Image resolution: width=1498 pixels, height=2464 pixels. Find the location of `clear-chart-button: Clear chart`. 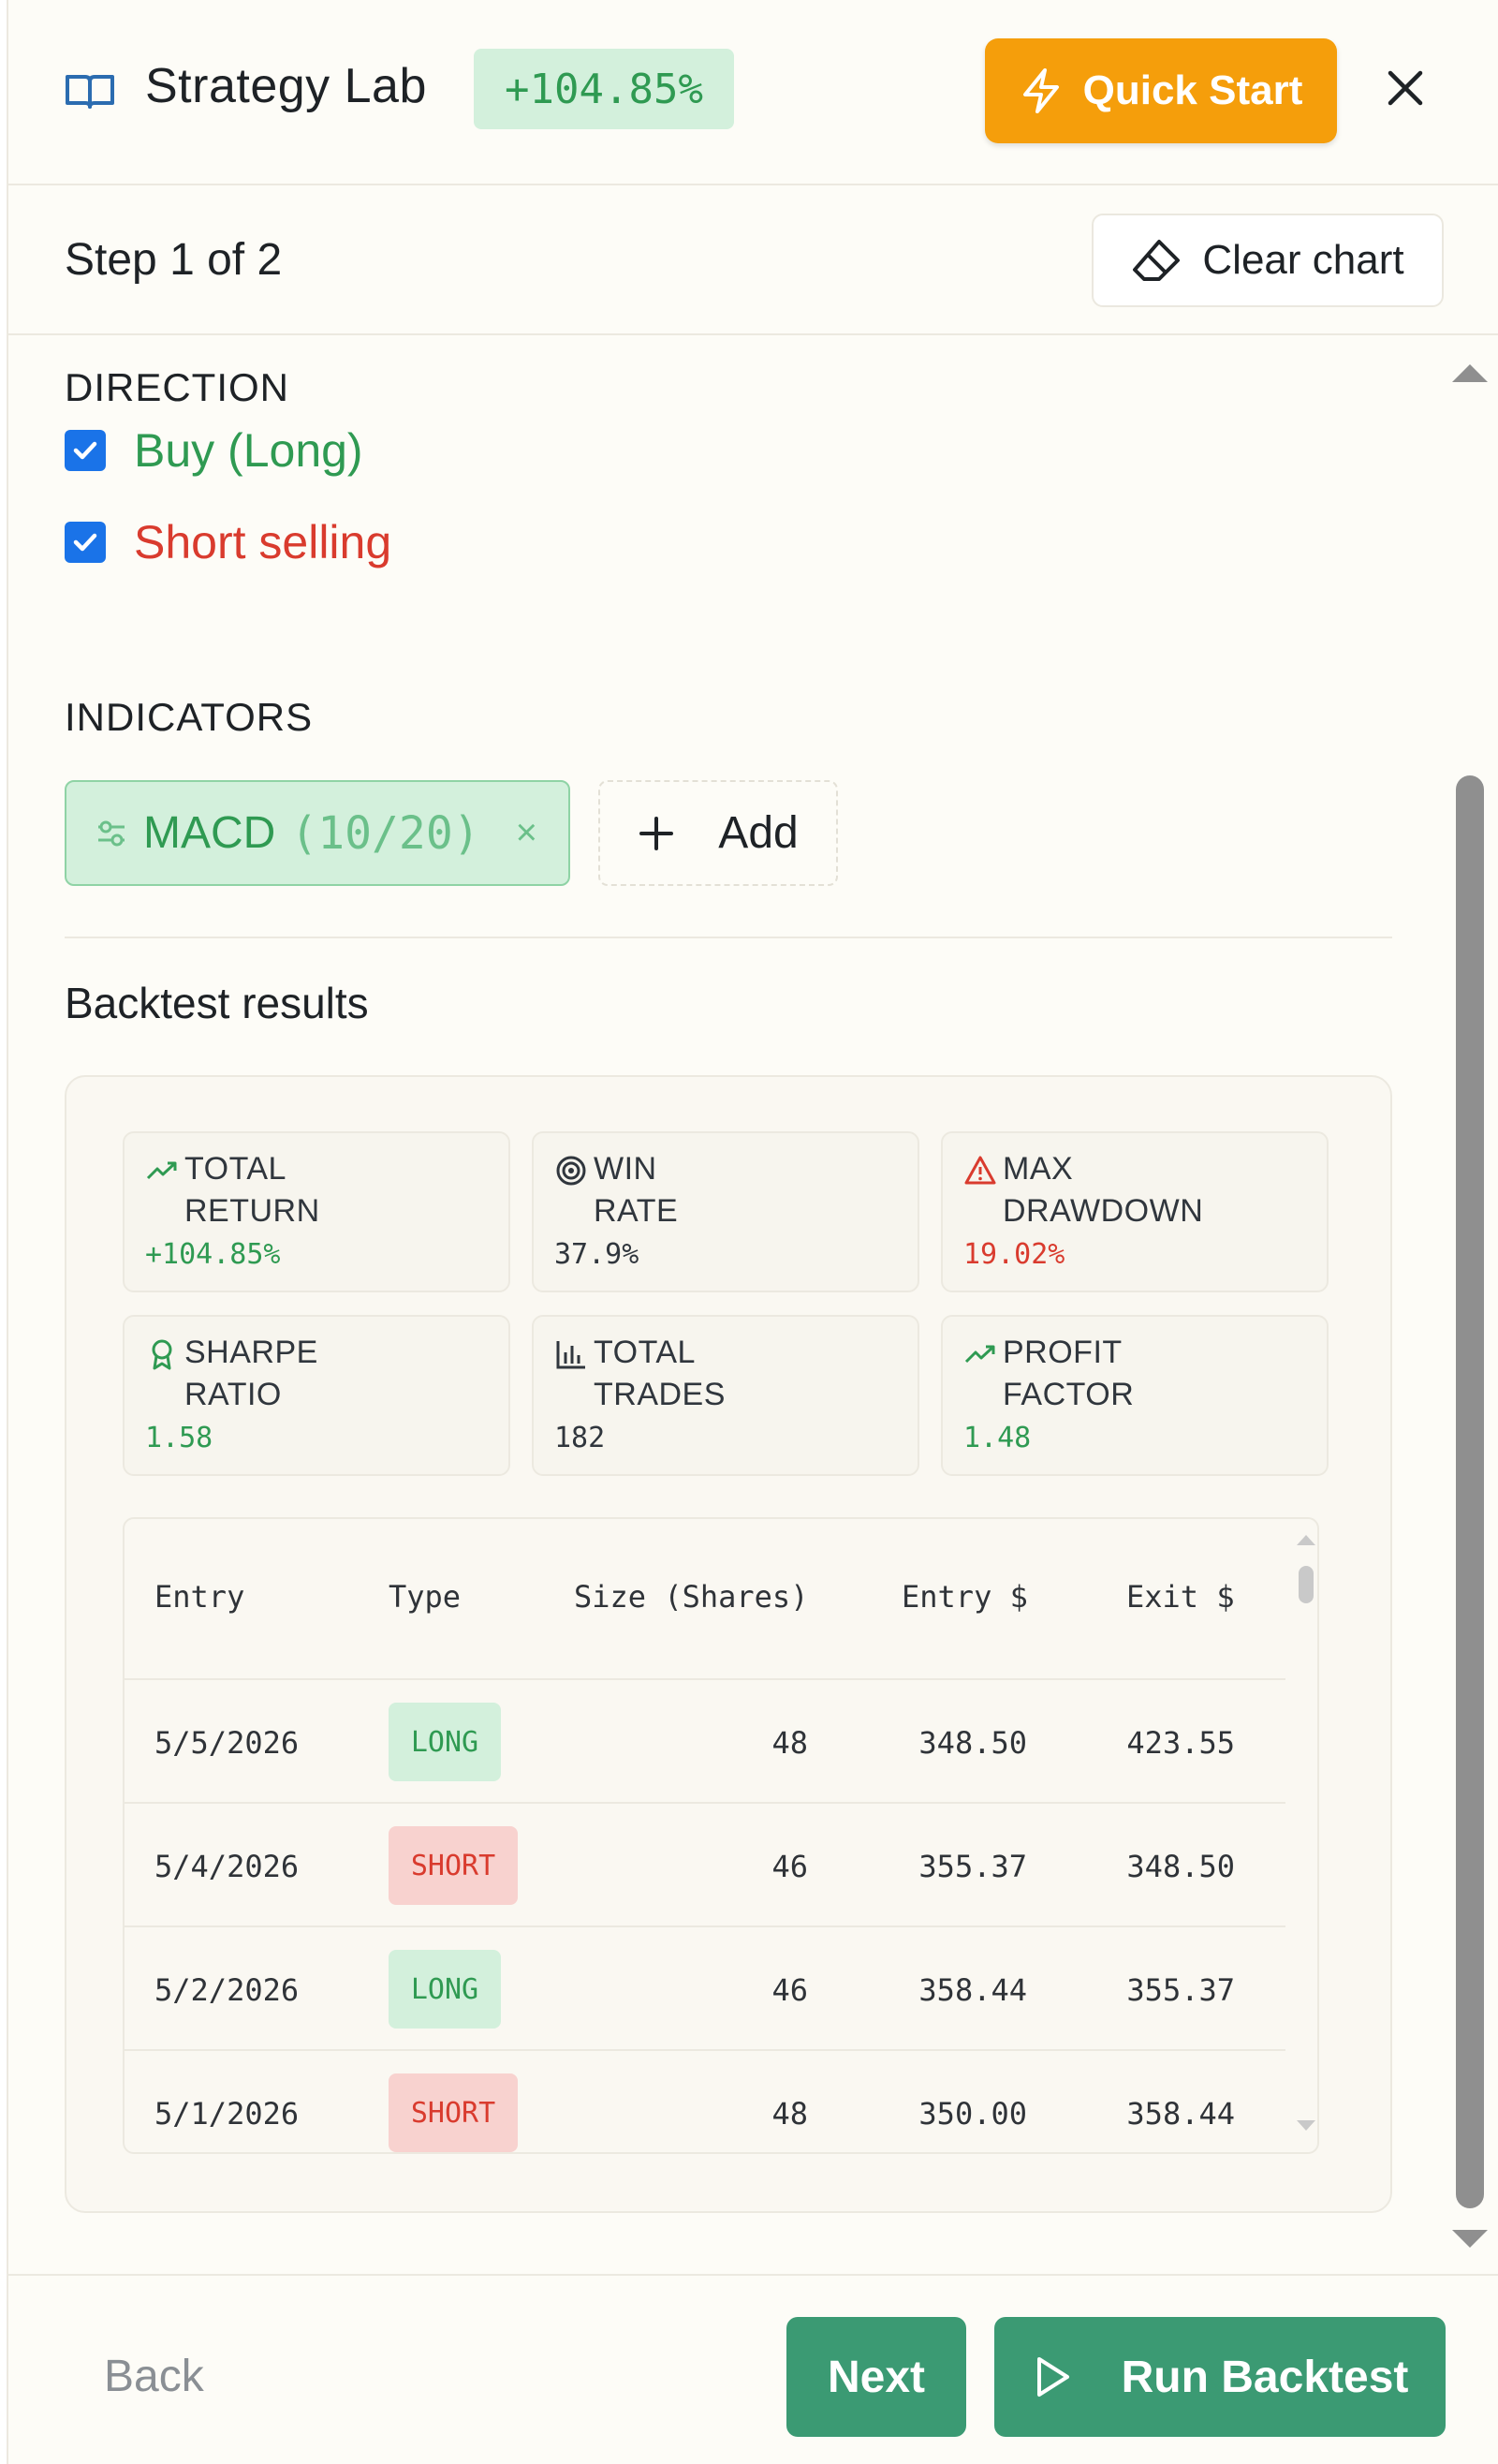

clear-chart-button: Clear chart is located at coordinates (1268, 260).